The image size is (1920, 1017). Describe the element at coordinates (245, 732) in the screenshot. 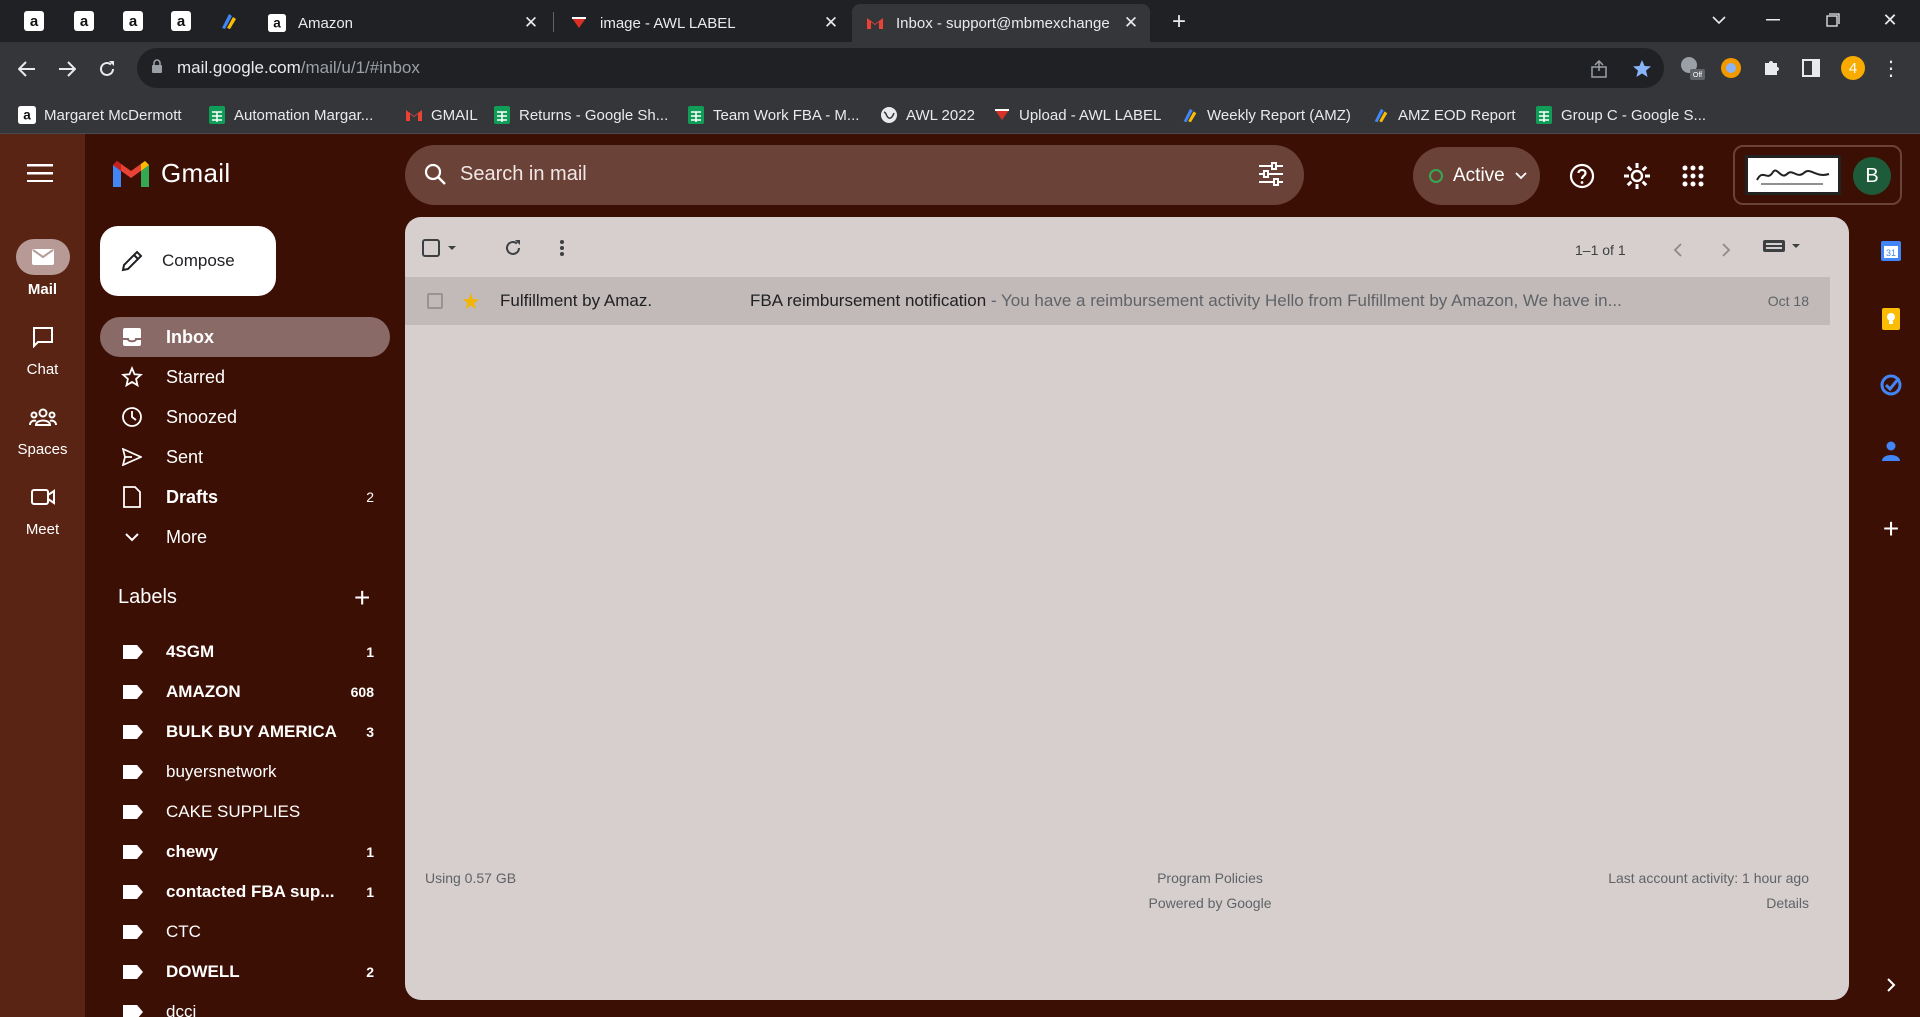

I see `label-item: BULK BUY AMERICA 3` at that location.